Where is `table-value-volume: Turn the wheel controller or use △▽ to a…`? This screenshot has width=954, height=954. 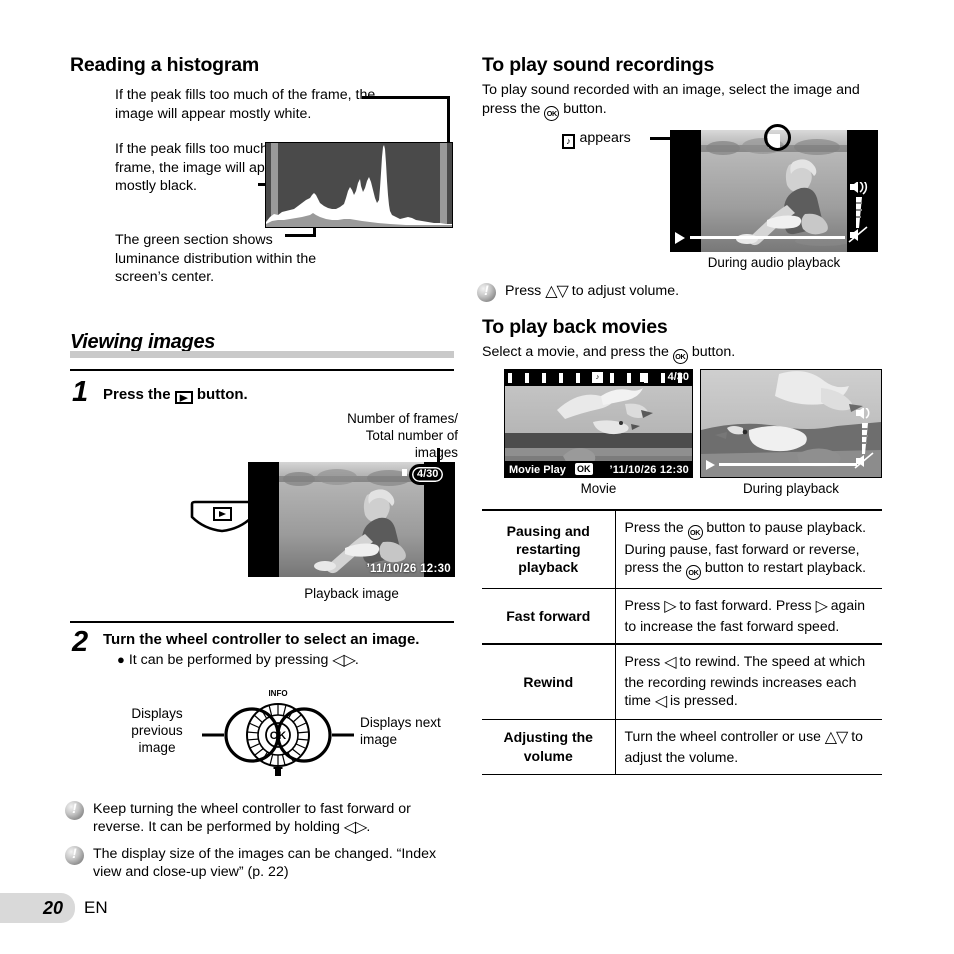
table-value-volume: Turn the wheel controller or use △▽ to a… is located at coordinates (748, 747).